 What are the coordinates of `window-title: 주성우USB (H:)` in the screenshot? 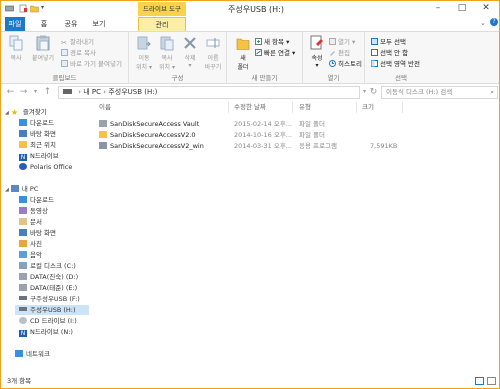 It's located at (256, 9).